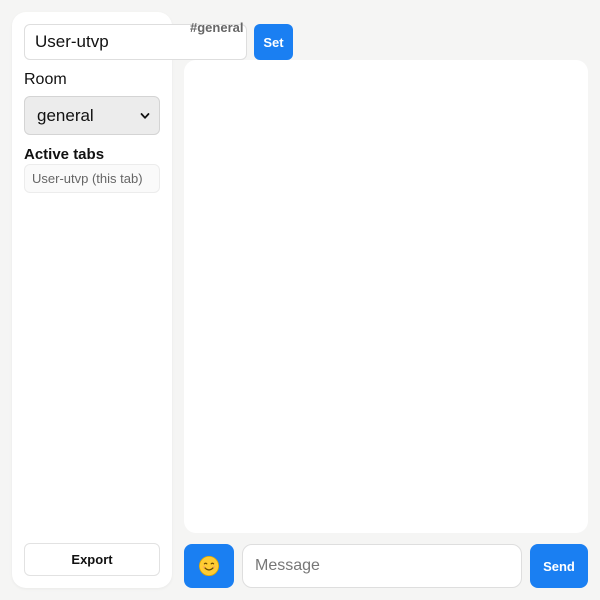  I want to click on active-tabs-title: Active tabs, so click(64, 154).